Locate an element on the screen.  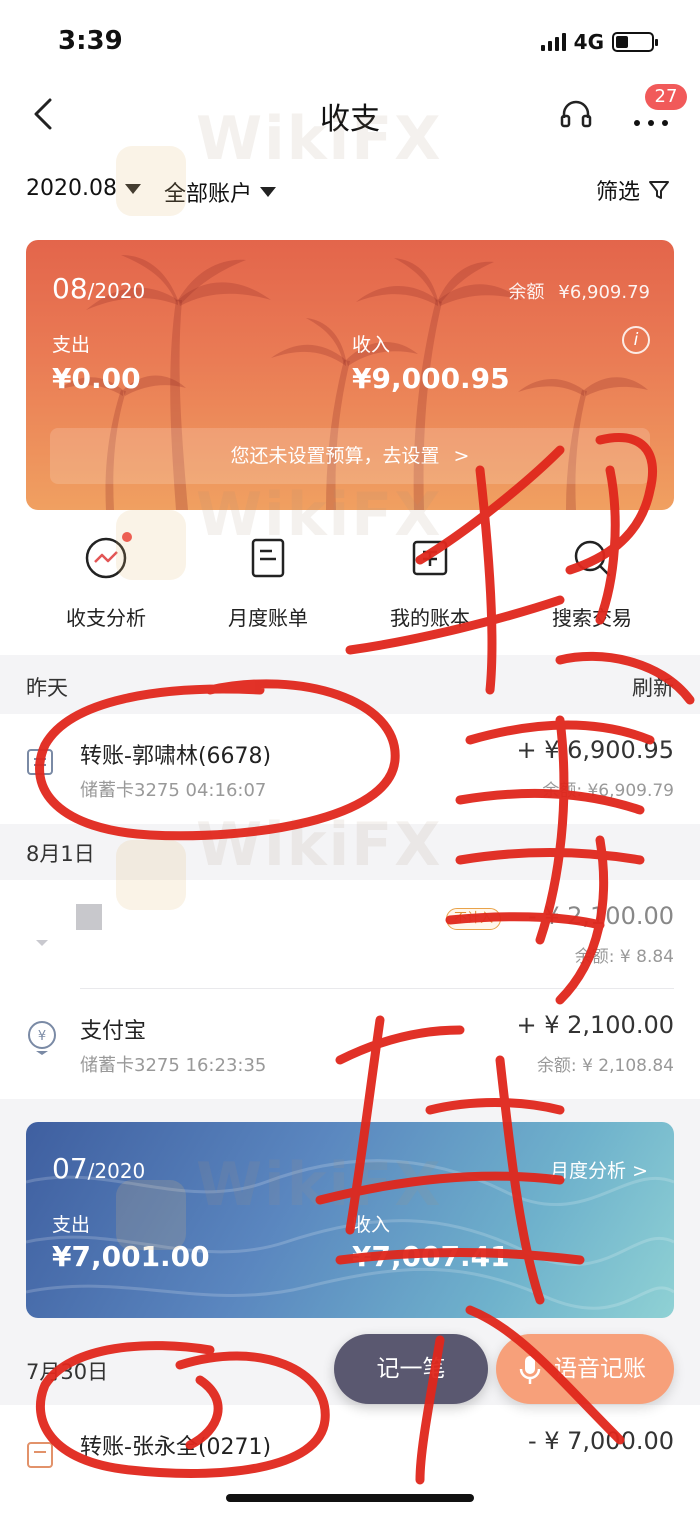
card-balance: 余额 ¥6,909.79 is located at coordinates (579, 291).